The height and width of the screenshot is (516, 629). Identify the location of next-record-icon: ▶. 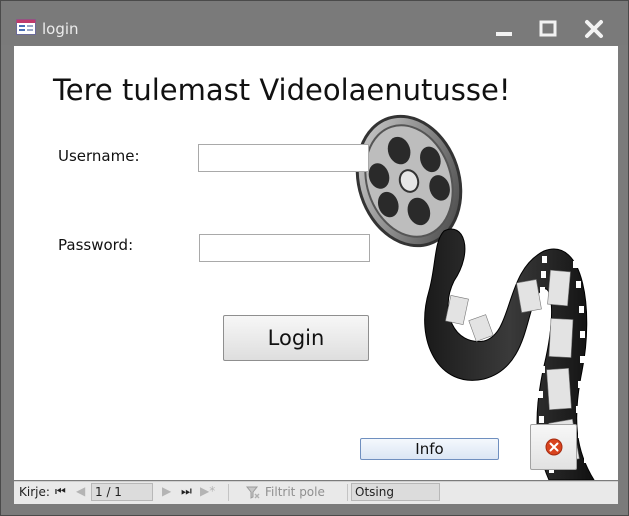
(166, 491).